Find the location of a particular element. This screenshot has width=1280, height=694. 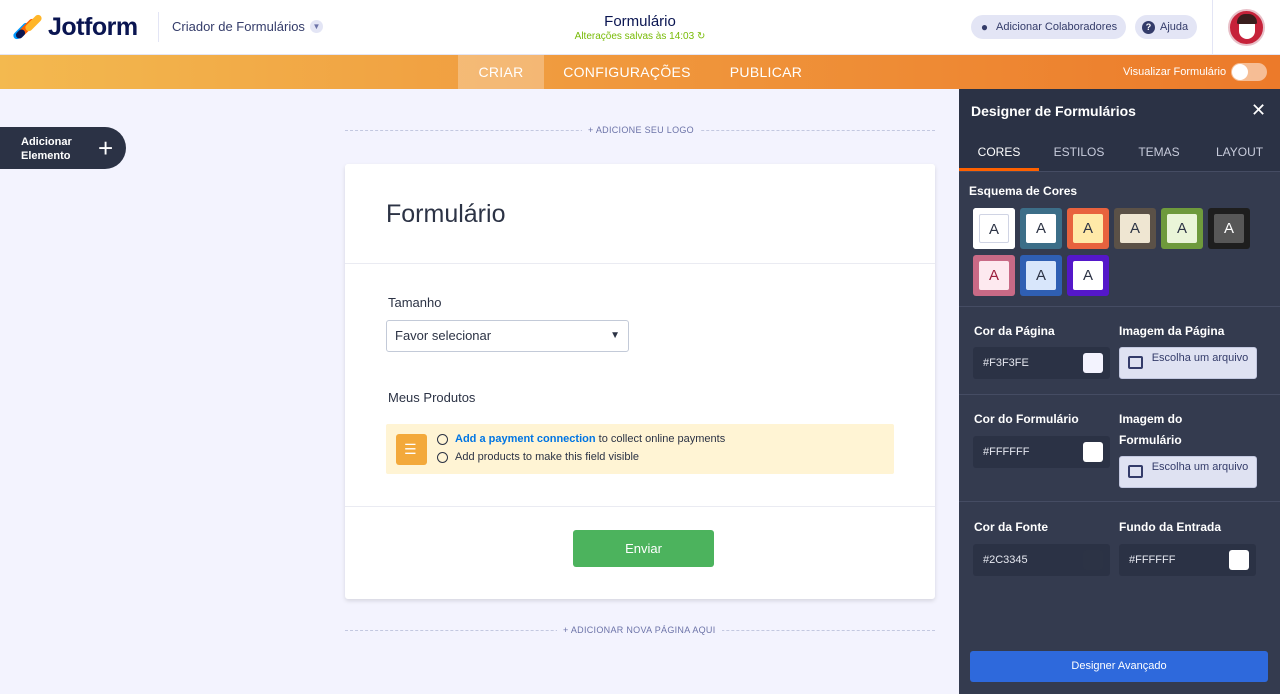

input-background-label: Fundo da Entrada is located at coordinates (1170, 527).